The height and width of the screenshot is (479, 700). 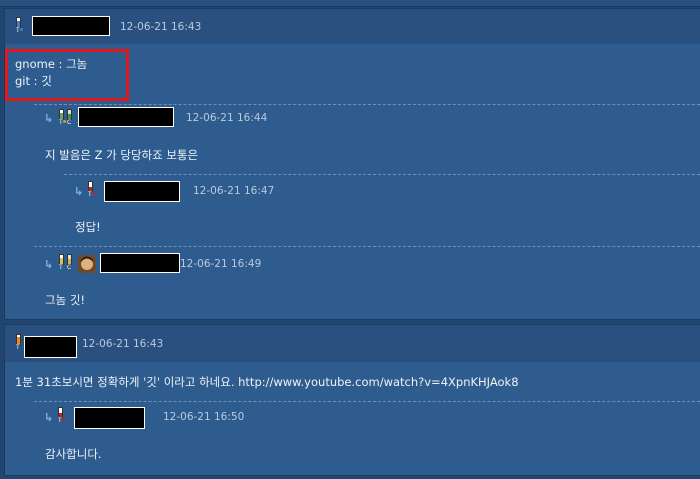 What do you see at coordinates (73, 454) in the screenshot?
I see `reply-text: 감사합니다.` at bounding box center [73, 454].